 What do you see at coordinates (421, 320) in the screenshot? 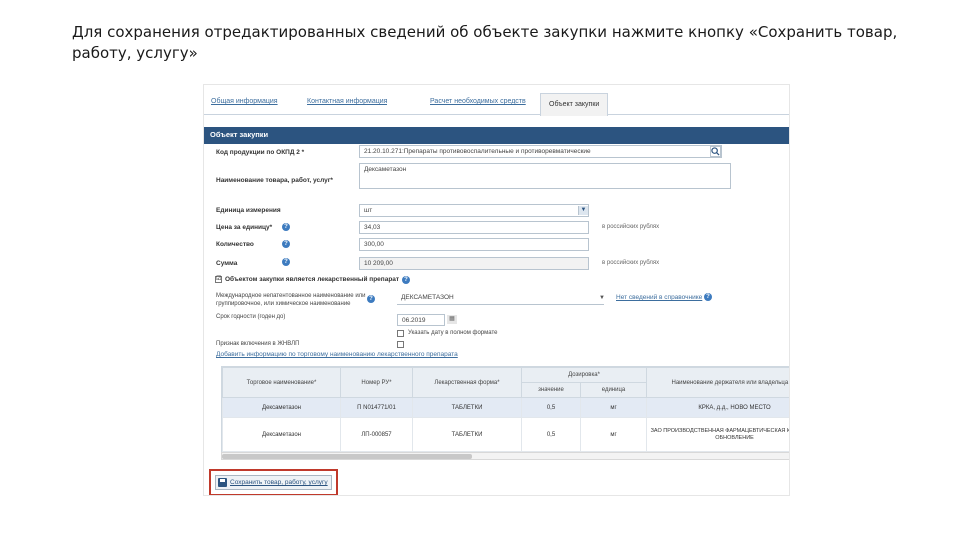
I see `expiry-input: 06.2019` at bounding box center [421, 320].